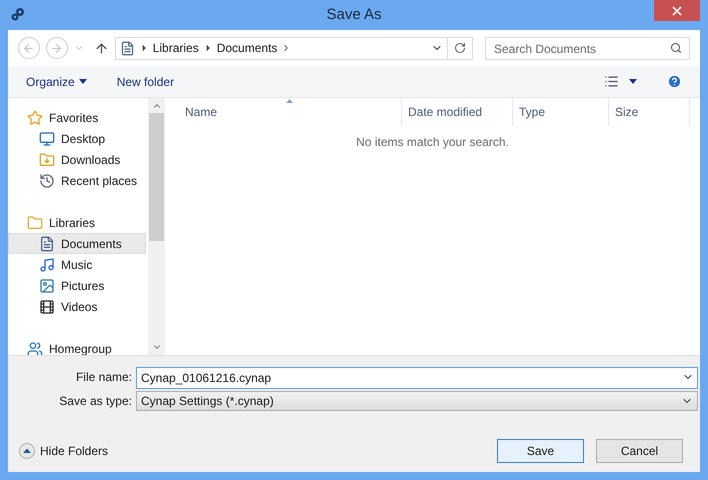 The width and height of the screenshot is (708, 480). I want to click on close-button, so click(677, 10).